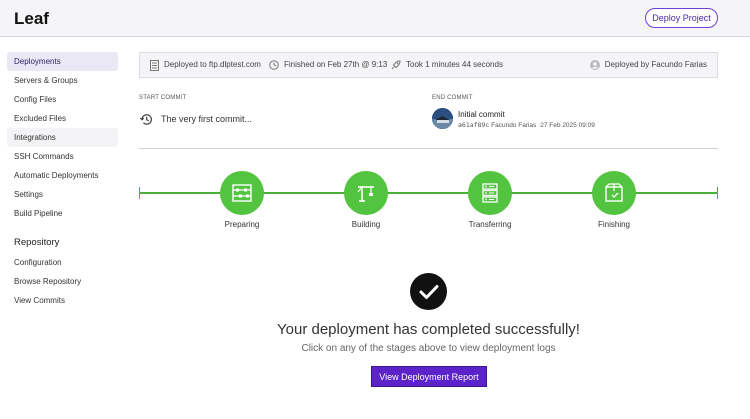 This screenshot has height=419, width=750. Describe the element at coordinates (566, 125) in the screenshot. I see `commit-date: ·27 Feb 2025 09:09` at that location.